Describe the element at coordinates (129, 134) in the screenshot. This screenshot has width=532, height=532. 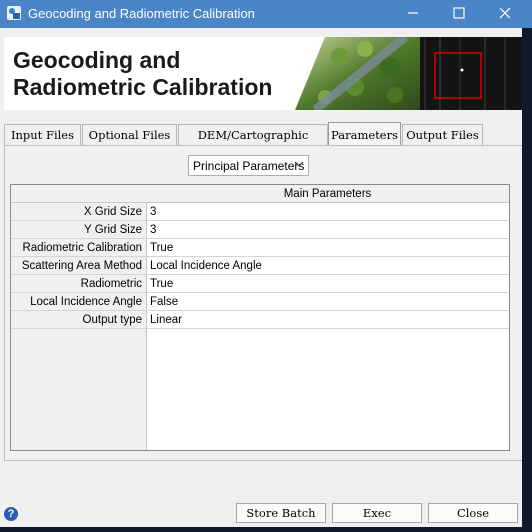
I see `tab-optional-files: Optional Files` at that location.